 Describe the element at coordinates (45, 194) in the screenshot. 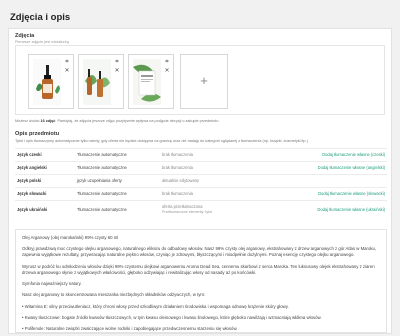

I see `language-name: Język słowacki` at that location.